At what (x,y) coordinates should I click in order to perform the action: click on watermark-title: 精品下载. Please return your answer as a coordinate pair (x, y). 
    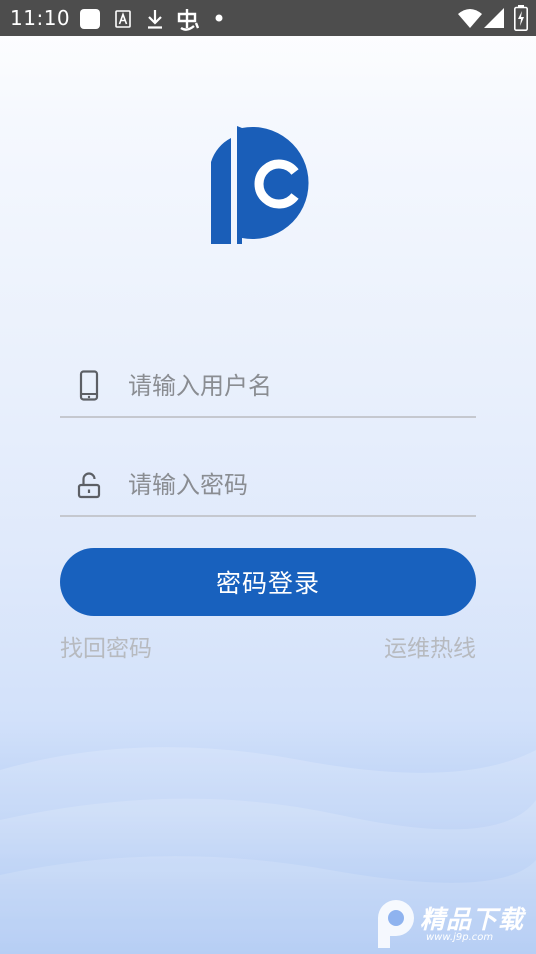
    Looking at the image, I should click on (472, 919).